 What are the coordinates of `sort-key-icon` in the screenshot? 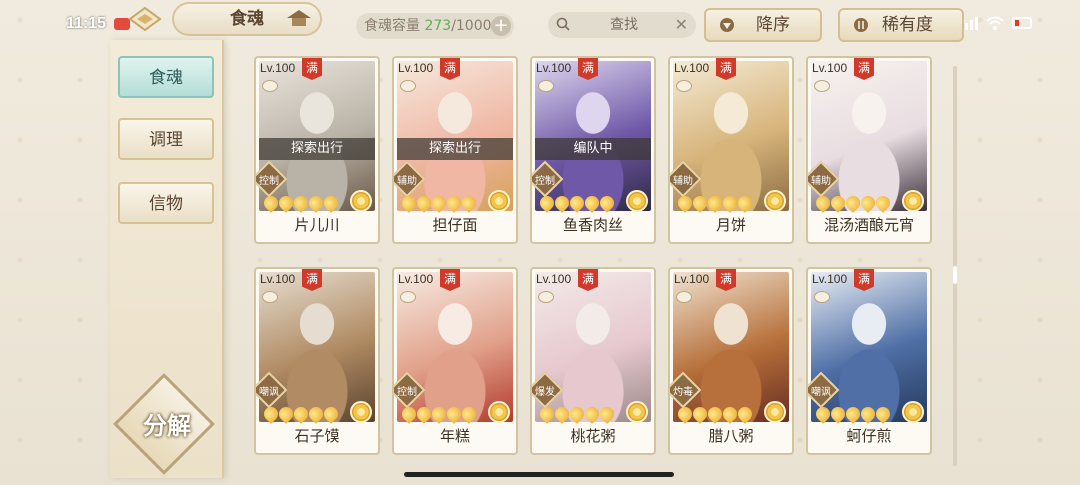 It's located at (861, 25).